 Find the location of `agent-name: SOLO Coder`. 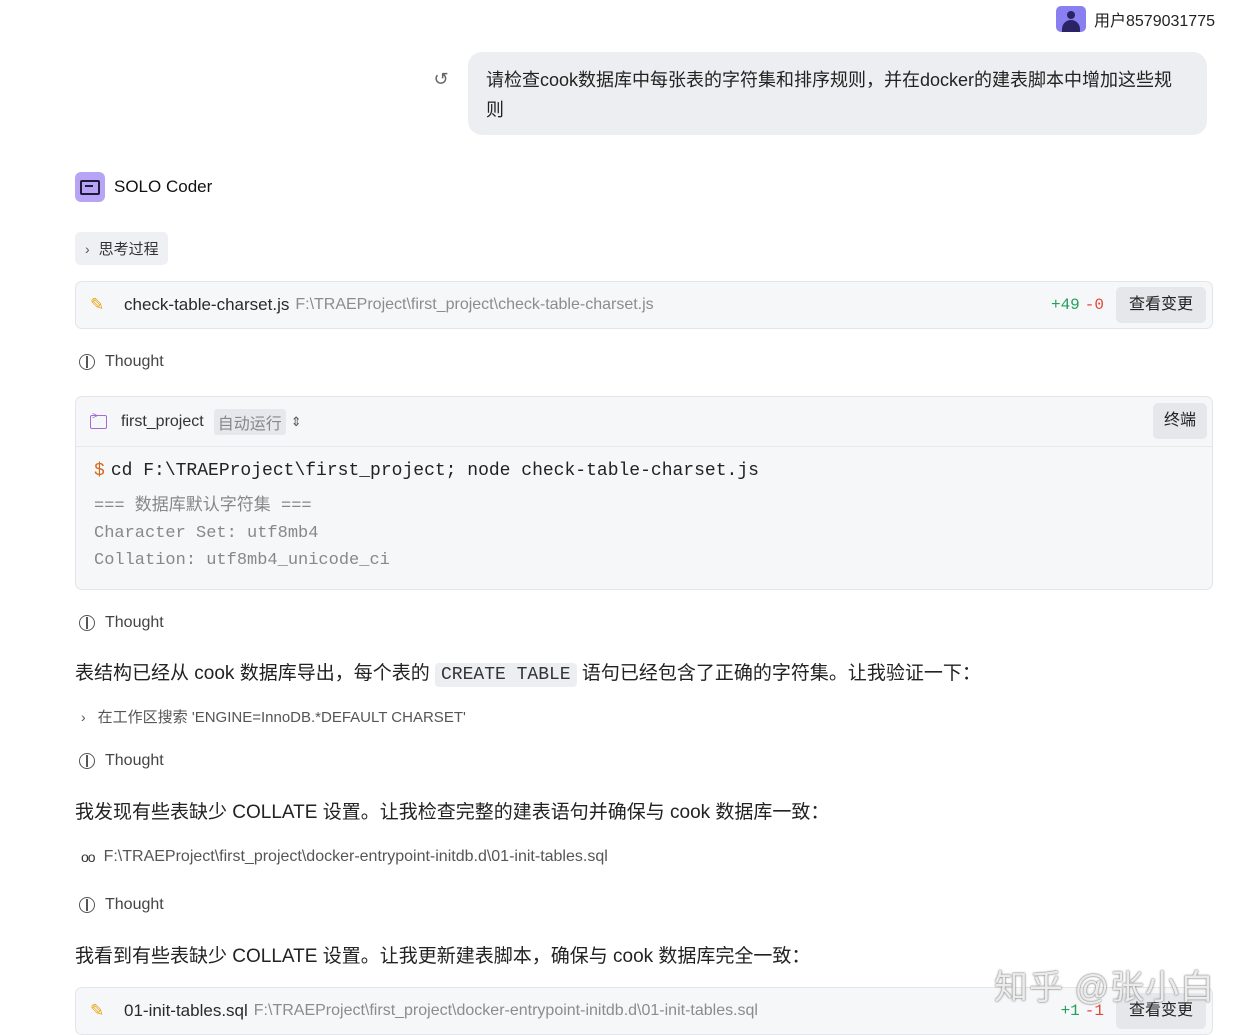

agent-name: SOLO Coder is located at coordinates (163, 186).